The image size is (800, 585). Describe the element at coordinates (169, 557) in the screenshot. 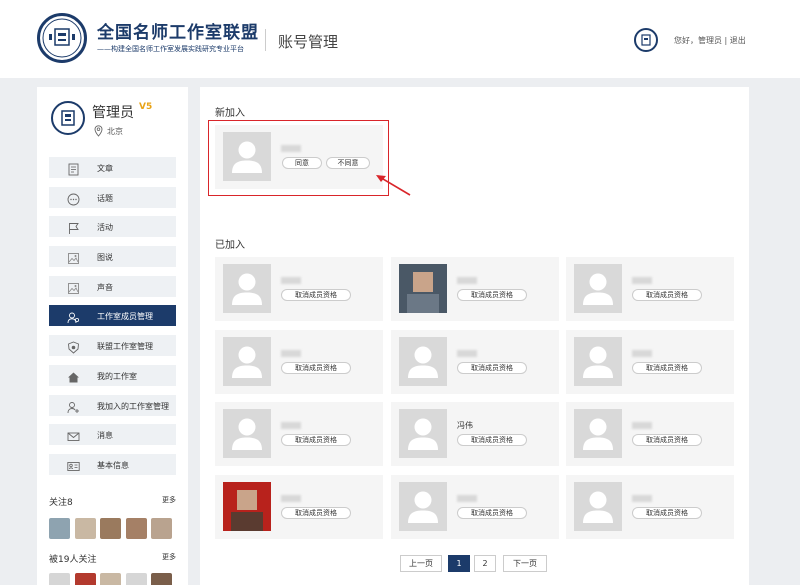

I see `followers-more-link: 更多` at that location.